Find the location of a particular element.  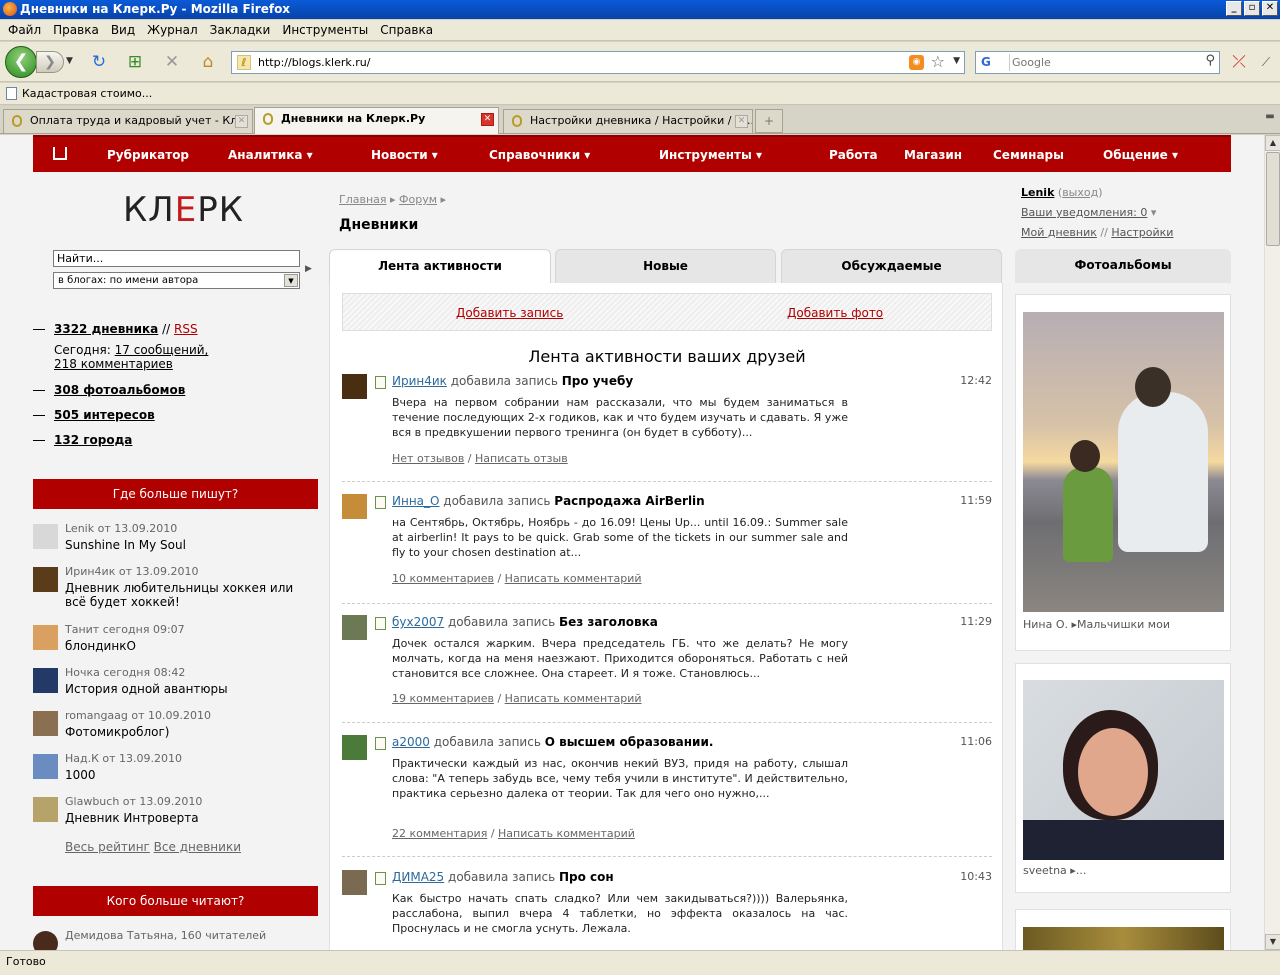

tab-list-icon: ▬ is located at coordinates (1270, 121).